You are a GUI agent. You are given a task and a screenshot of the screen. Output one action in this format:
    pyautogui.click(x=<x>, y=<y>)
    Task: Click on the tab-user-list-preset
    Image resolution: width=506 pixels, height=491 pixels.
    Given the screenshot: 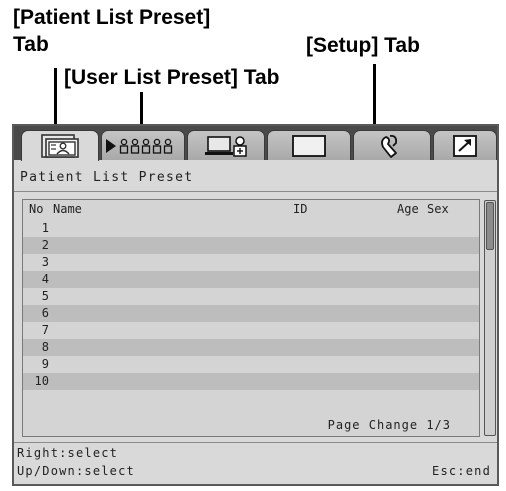 What is the action you would take?
    pyautogui.click(x=143, y=145)
    